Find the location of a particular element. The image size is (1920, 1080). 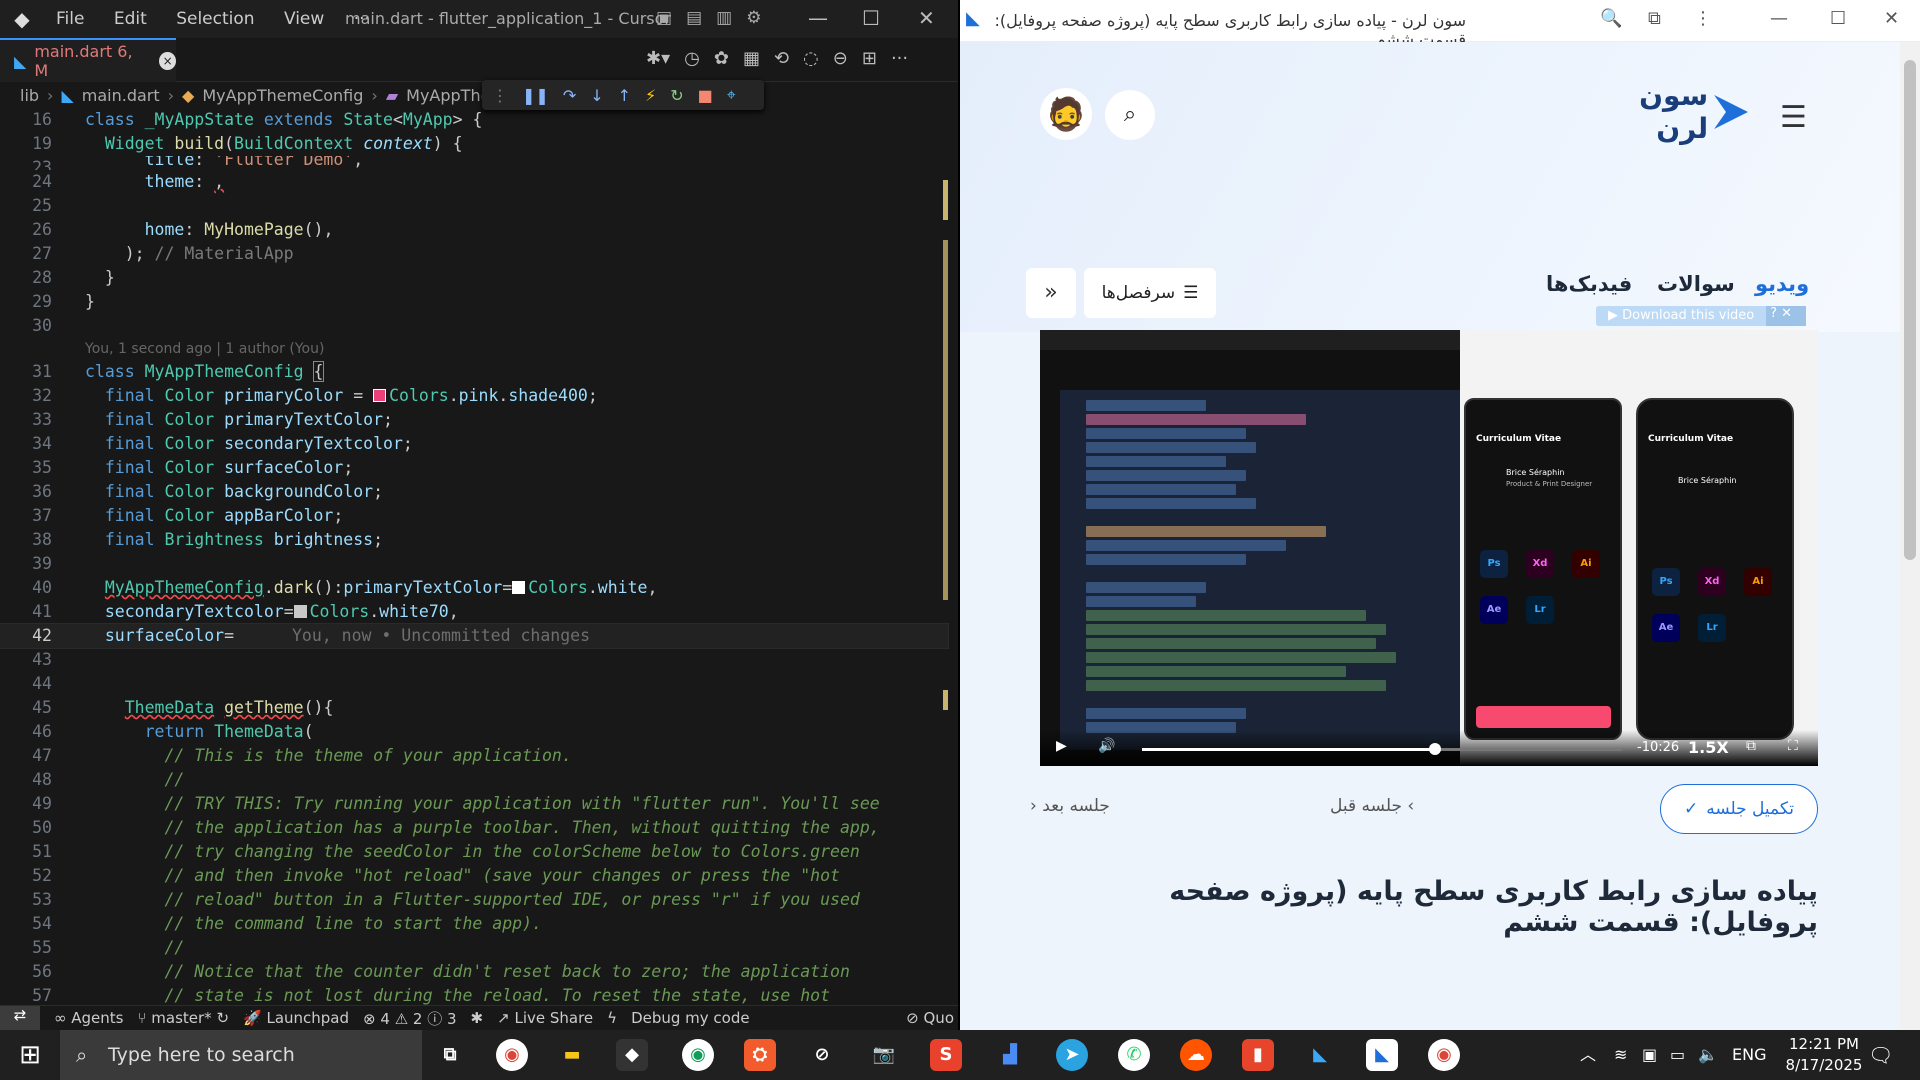

play-icon: ▶ is located at coordinates (1061, 746).